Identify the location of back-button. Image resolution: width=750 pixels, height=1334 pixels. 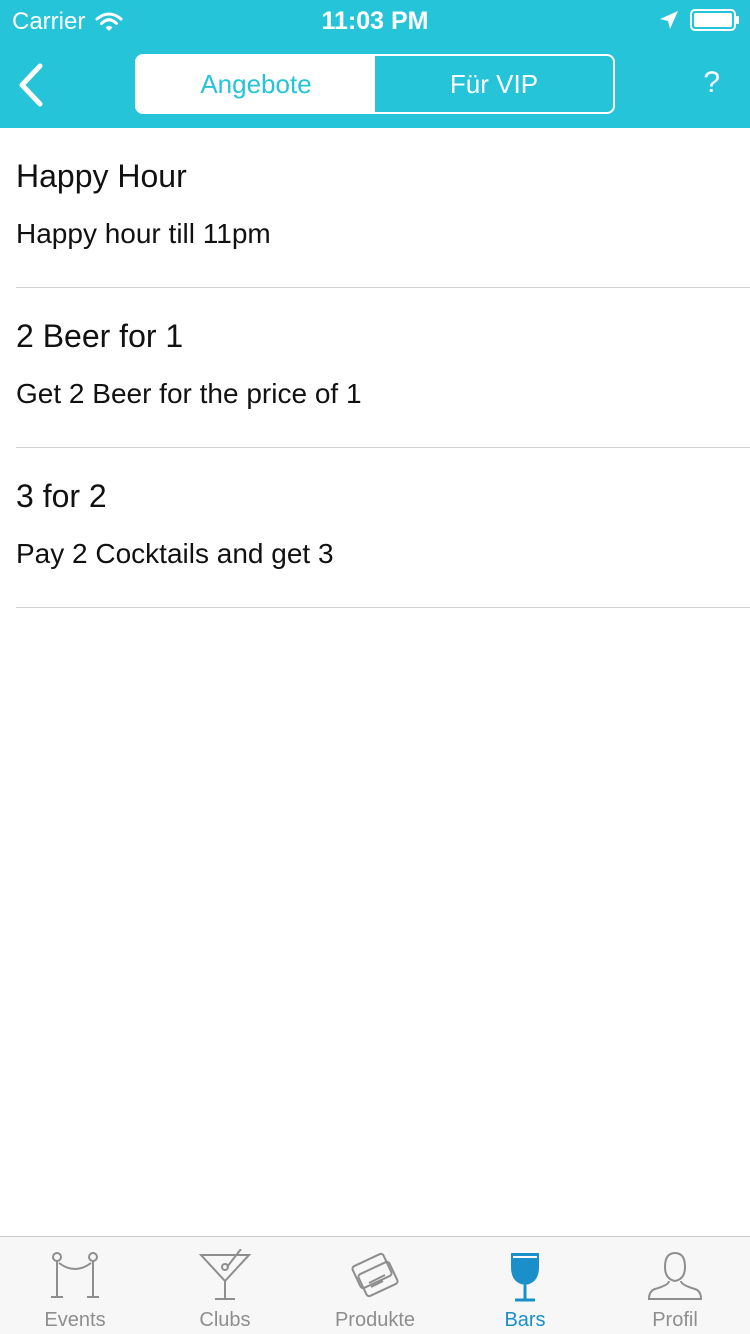
(32, 85).